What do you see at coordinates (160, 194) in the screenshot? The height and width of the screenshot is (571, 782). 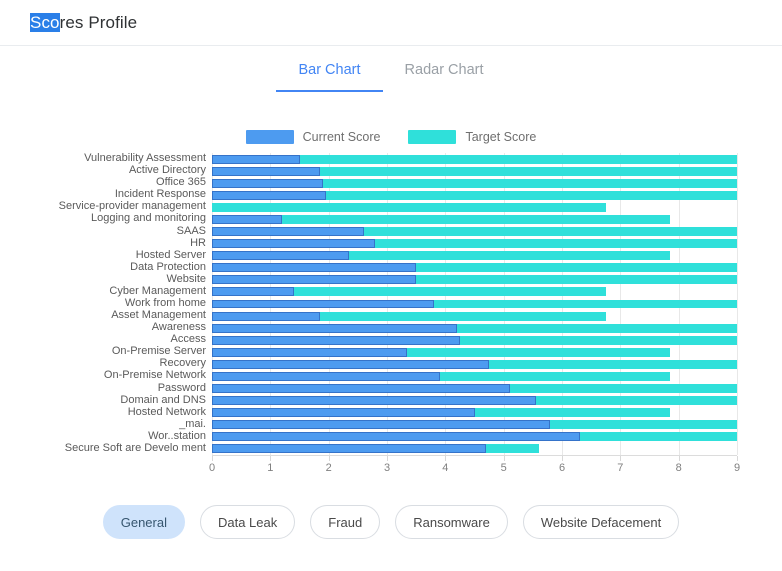 I see `y-axis-label: Incident Response` at bounding box center [160, 194].